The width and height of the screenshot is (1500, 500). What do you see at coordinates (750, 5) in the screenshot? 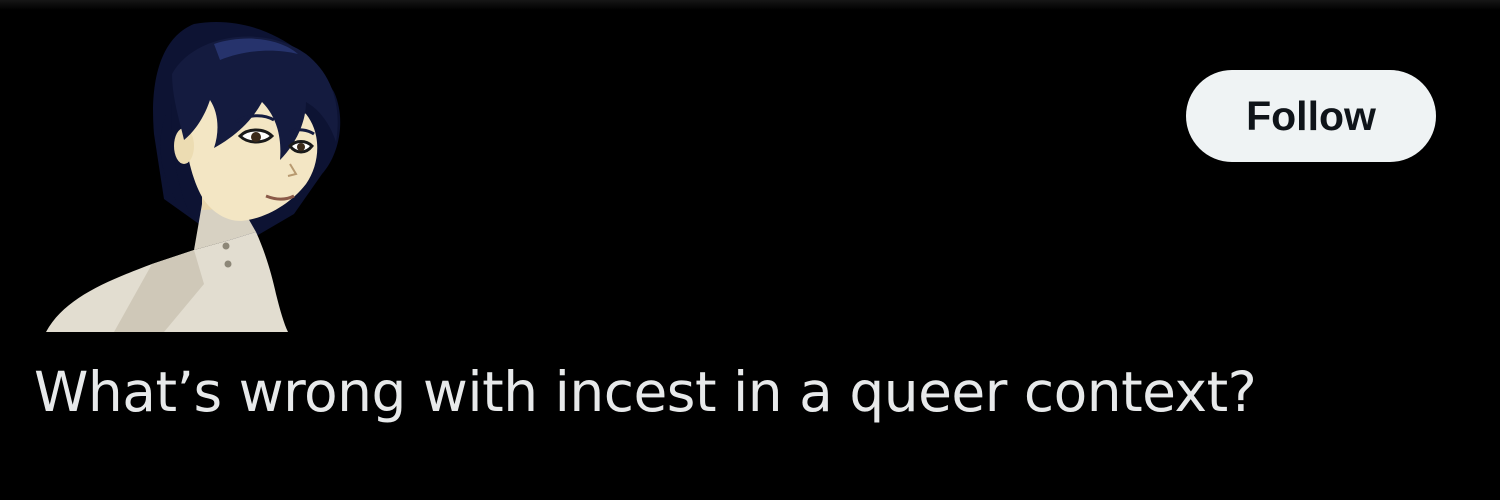
I see `top-divider` at bounding box center [750, 5].